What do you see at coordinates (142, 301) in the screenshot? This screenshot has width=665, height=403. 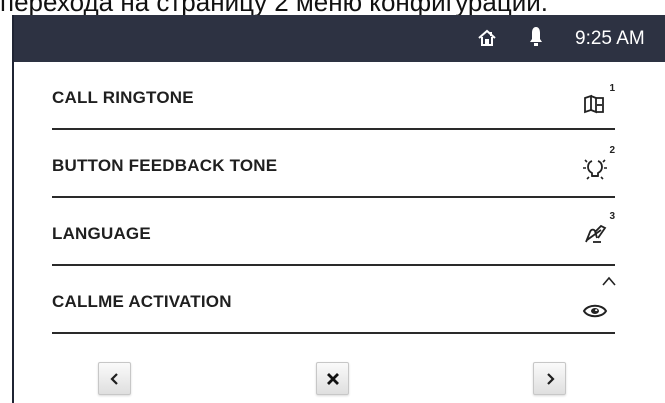 I see `menu-item-label: CALLME ACTIVATION` at bounding box center [142, 301].